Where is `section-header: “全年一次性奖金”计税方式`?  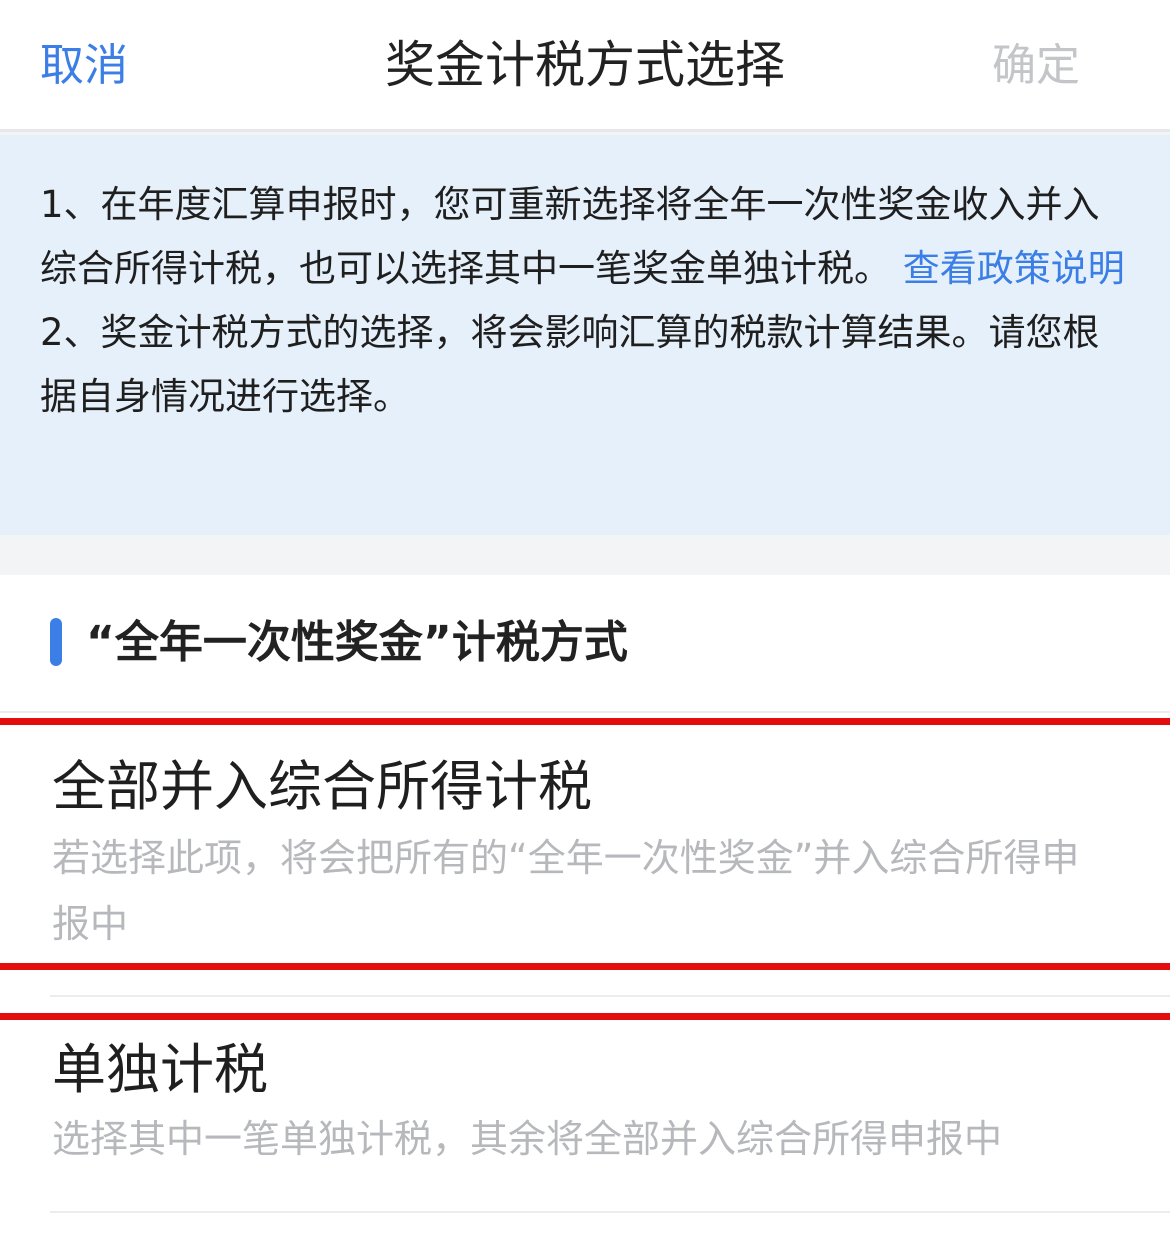
section-header: “全年一次性奖金”计税方式 is located at coordinates (585, 644).